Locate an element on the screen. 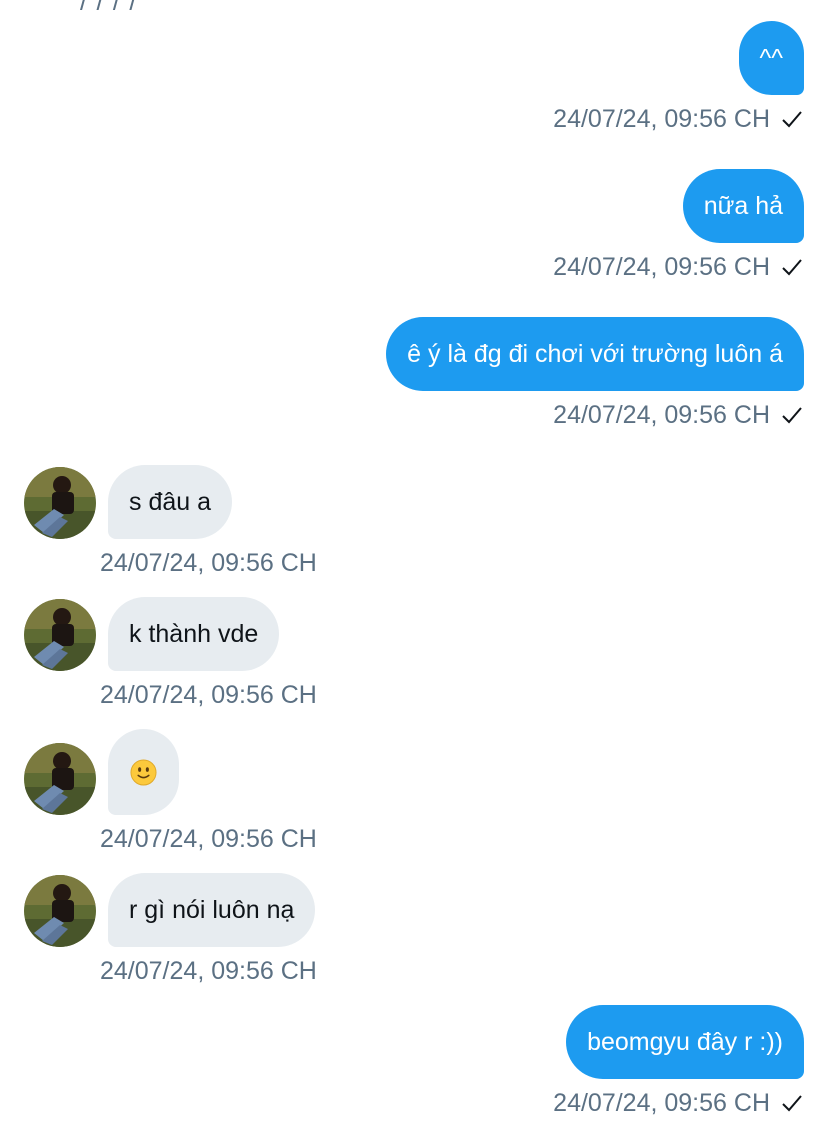 This screenshot has height=1136, width=828. message-text: k thành vde is located at coordinates (194, 633).